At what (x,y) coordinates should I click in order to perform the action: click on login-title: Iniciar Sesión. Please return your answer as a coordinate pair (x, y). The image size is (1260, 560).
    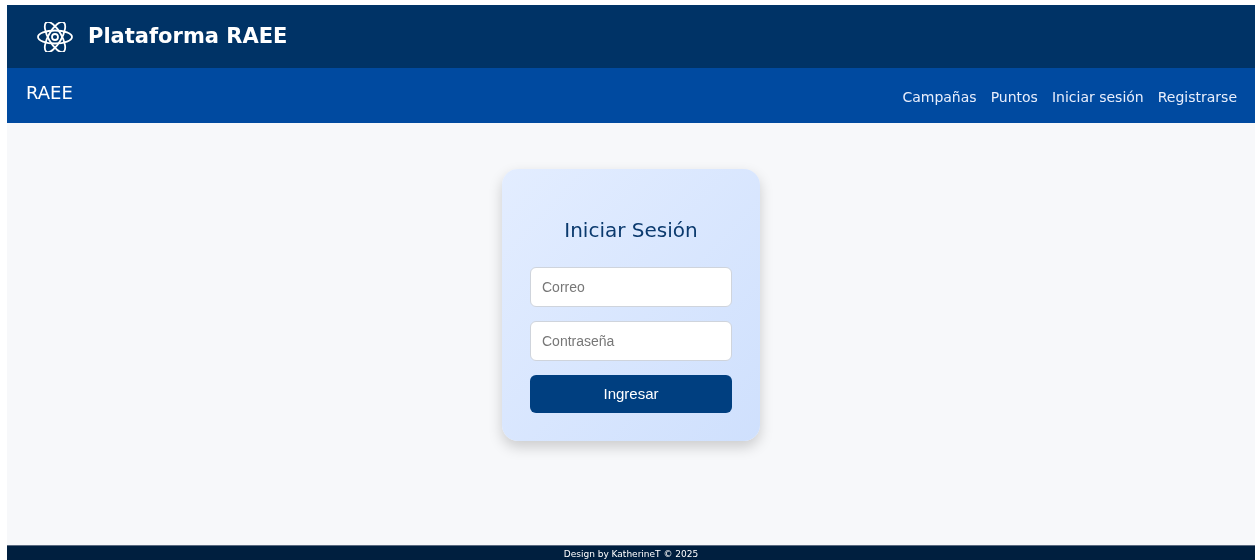
    Looking at the image, I should click on (631, 230).